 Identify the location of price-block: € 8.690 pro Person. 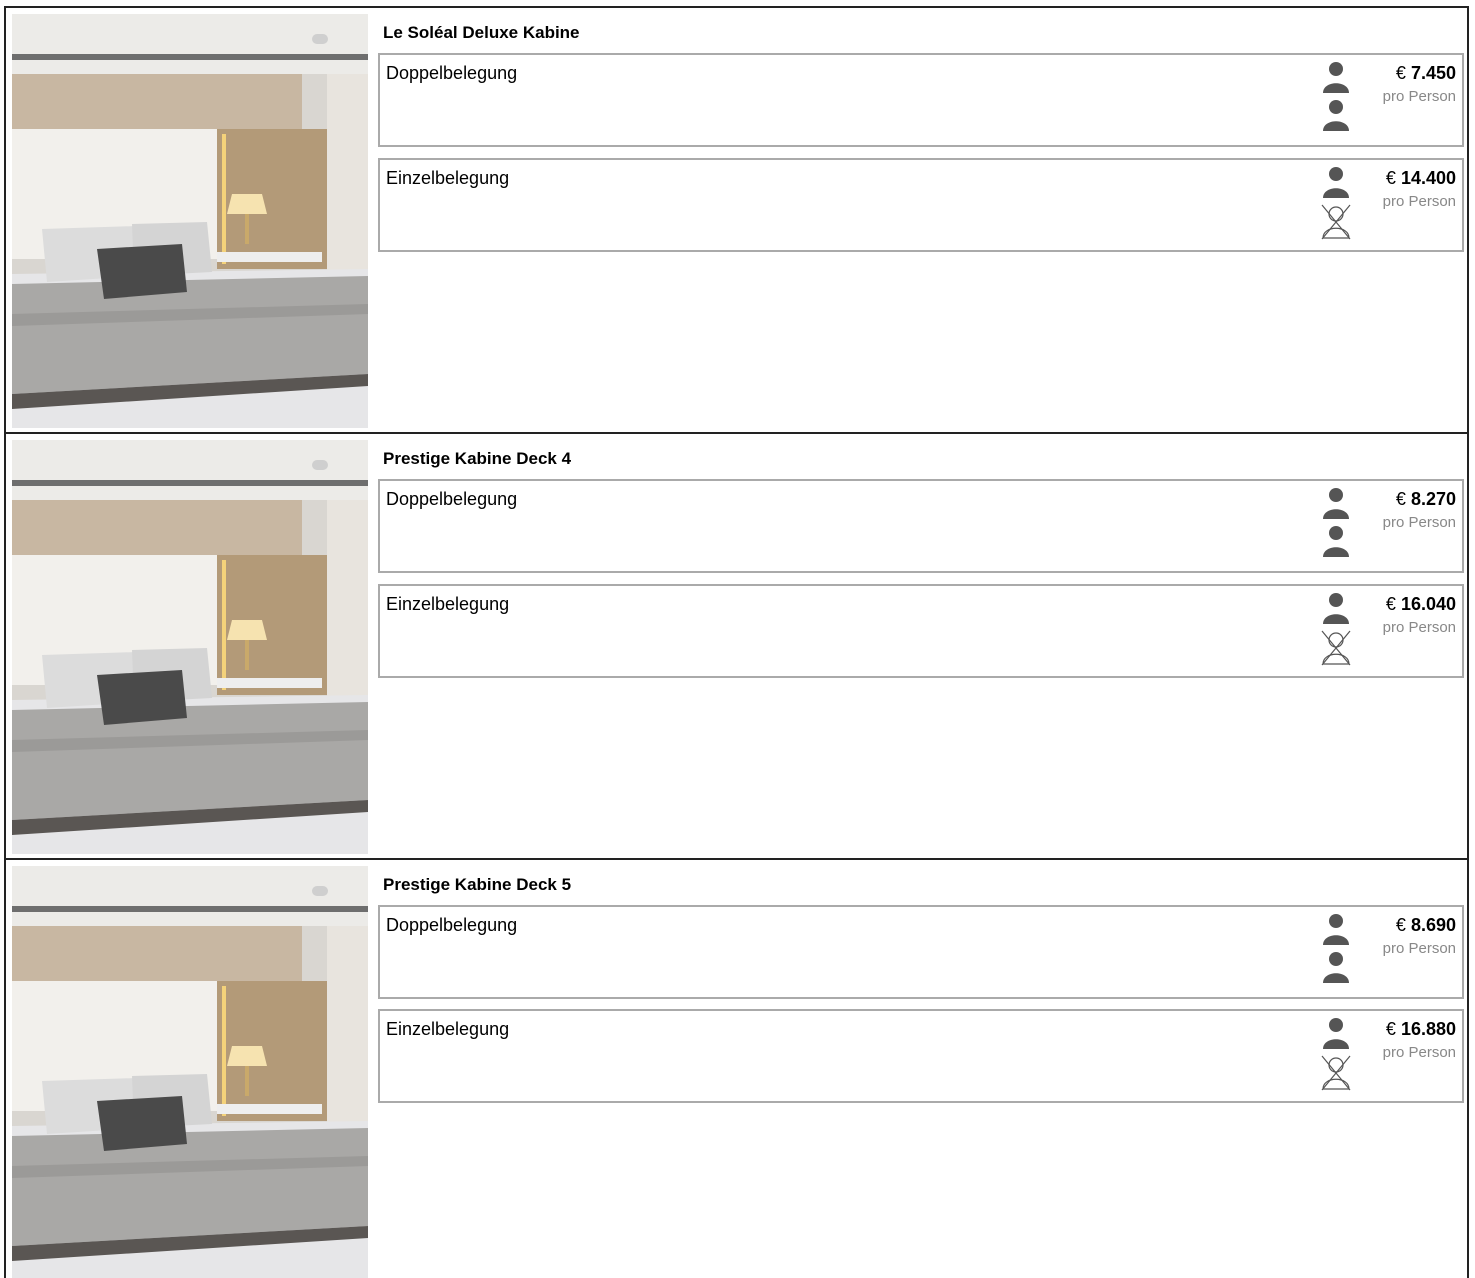
(1419, 936).